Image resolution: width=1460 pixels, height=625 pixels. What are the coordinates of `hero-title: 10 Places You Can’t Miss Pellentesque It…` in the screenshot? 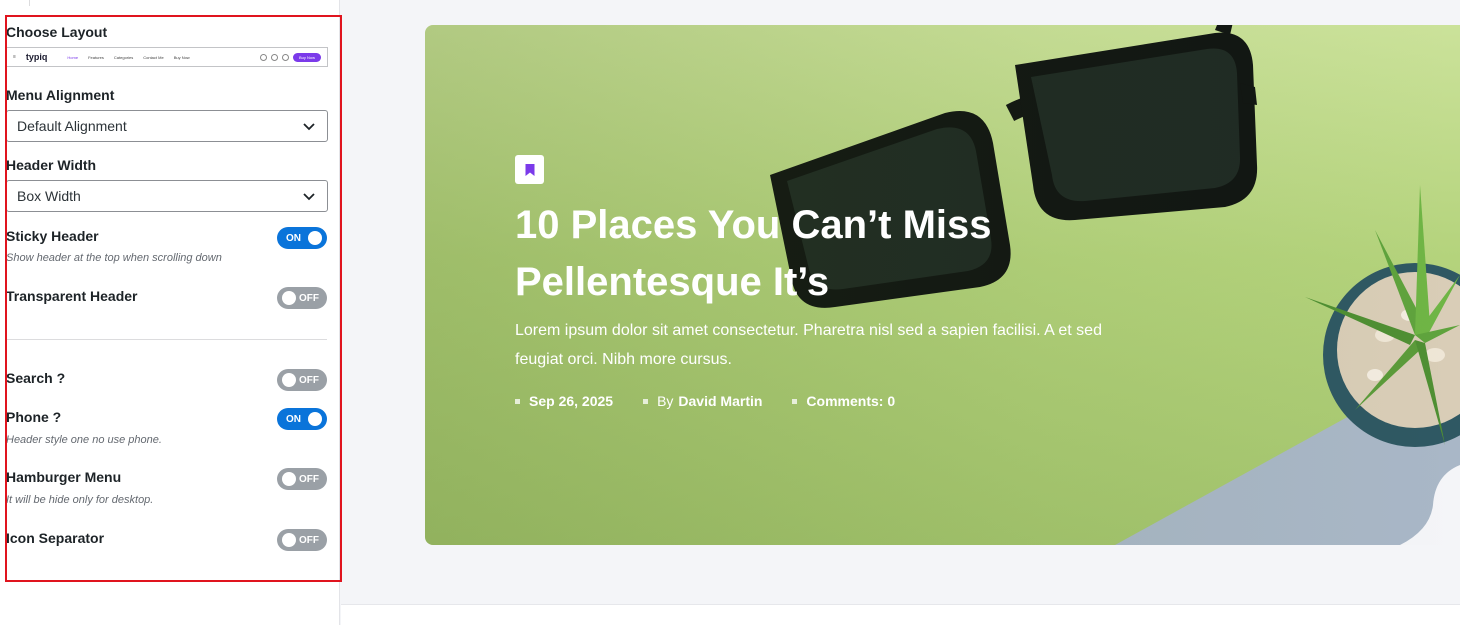 It's located at (795, 254).